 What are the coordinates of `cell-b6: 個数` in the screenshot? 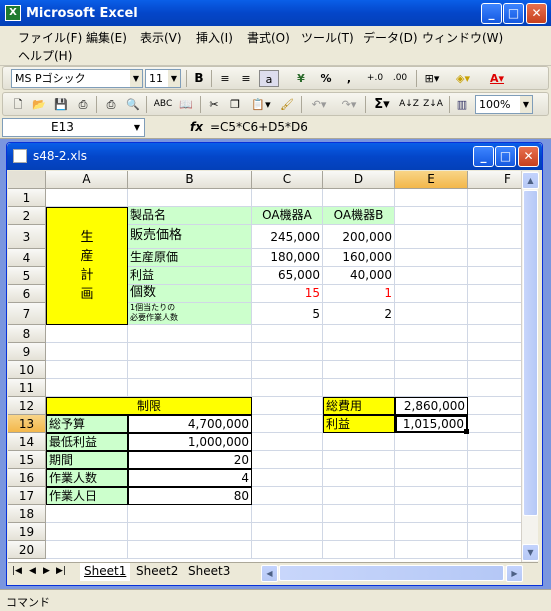 It's located at (190, 294).